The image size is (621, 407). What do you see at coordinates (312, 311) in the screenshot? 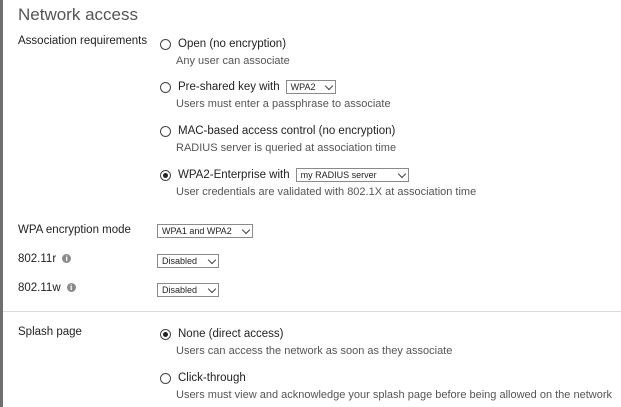
I see `section-divider` at bounding box center [312, 311].